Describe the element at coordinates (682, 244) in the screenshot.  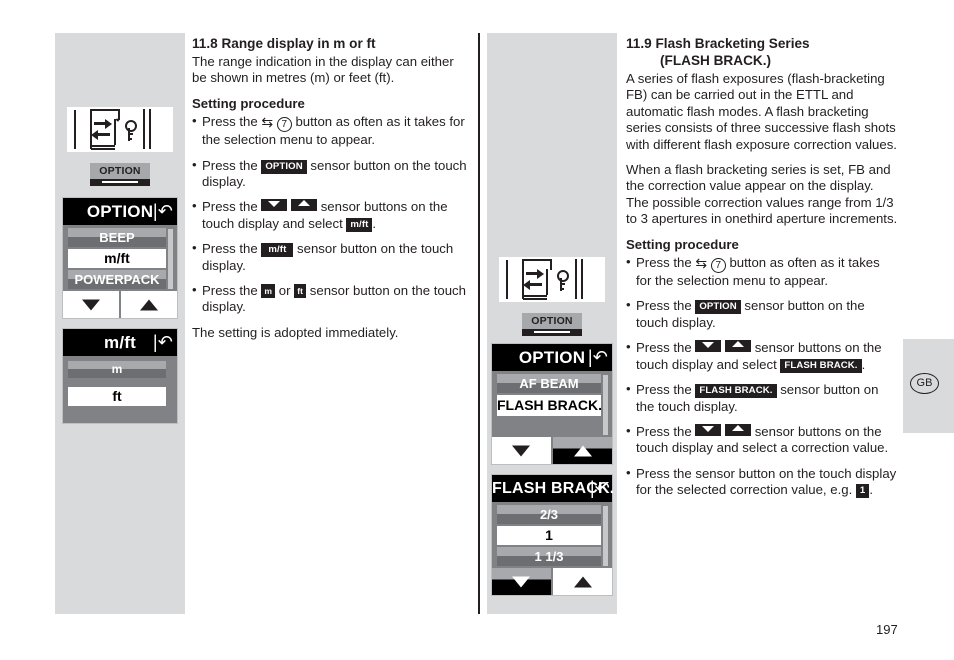
I see `section-11-9-procedure-heading: Setting procedure` at that location.